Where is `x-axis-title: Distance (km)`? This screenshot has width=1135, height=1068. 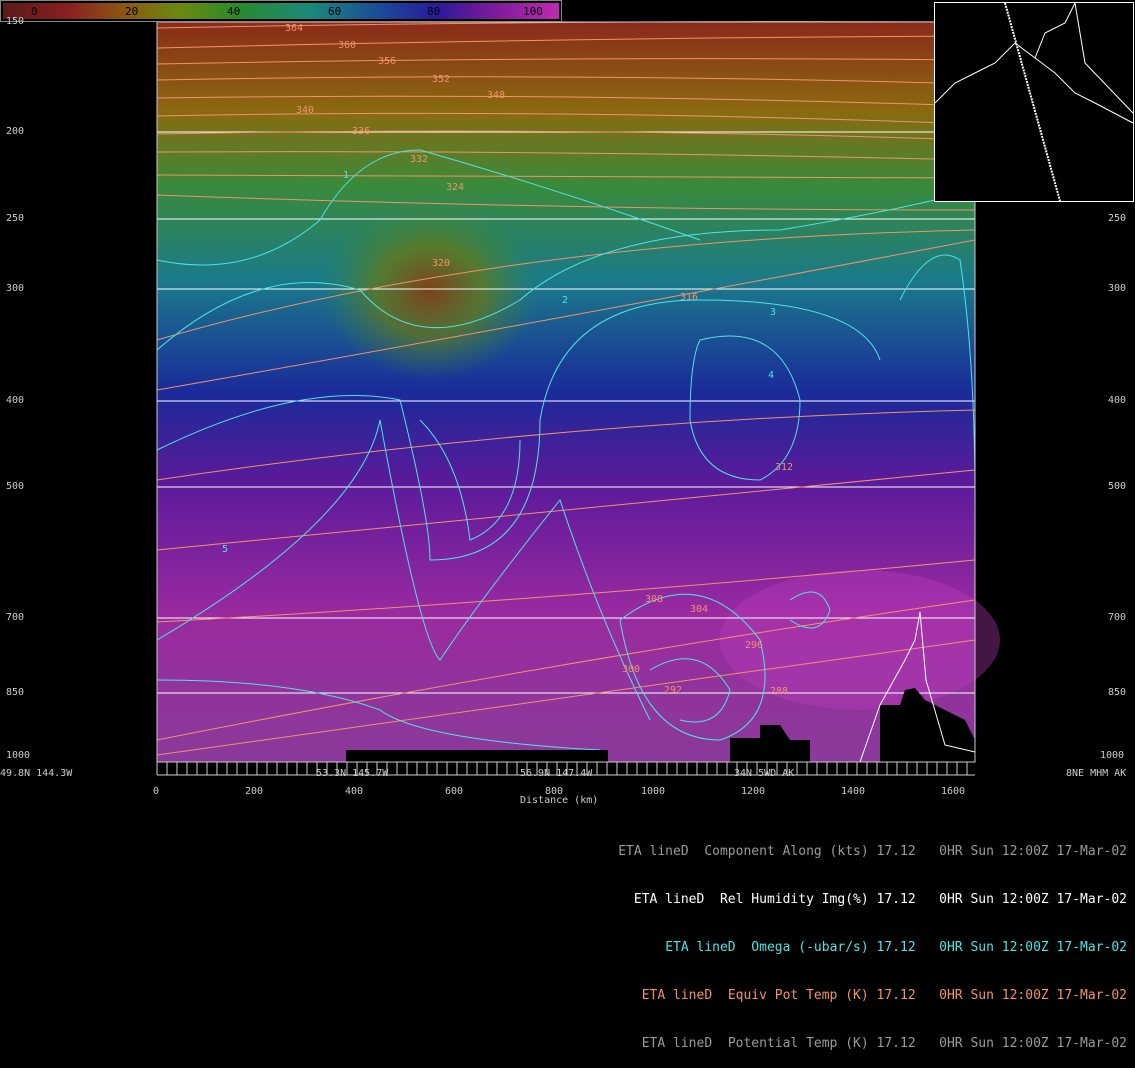 x-axis-title: Distance (km) is located at coordinates (559, 800).